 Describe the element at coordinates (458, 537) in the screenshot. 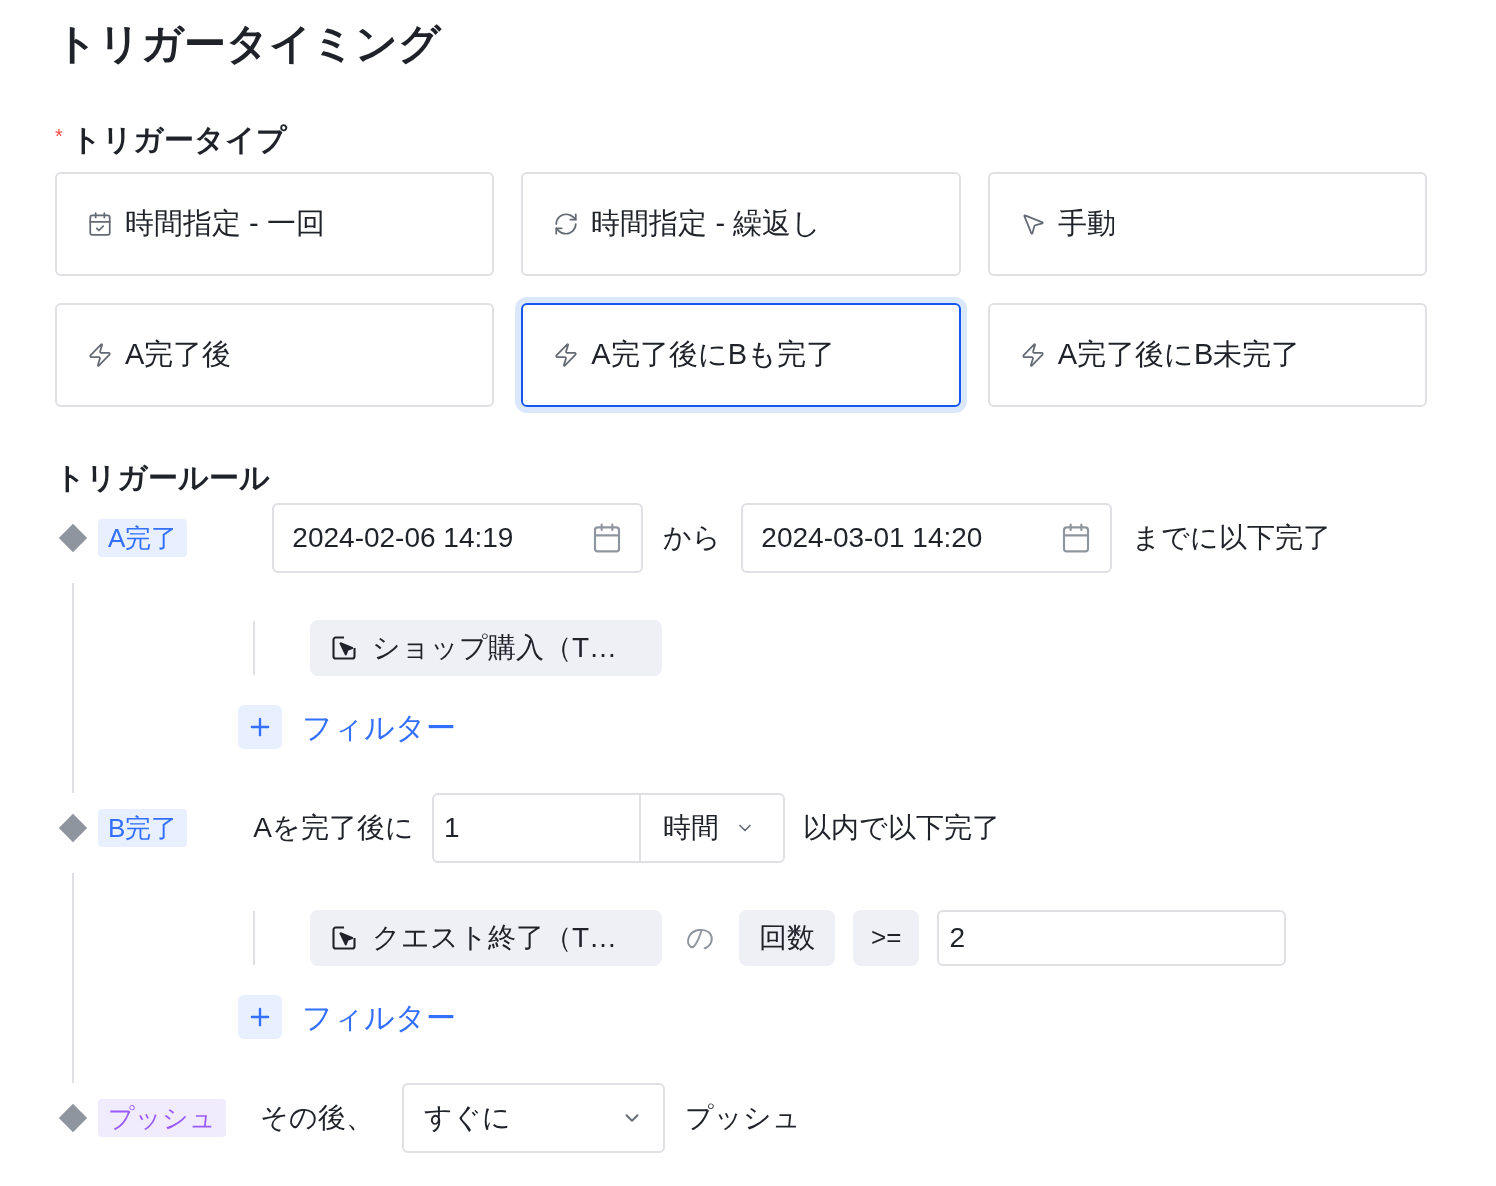

I see `date-field: 2024-02-06 14:19` at that location.